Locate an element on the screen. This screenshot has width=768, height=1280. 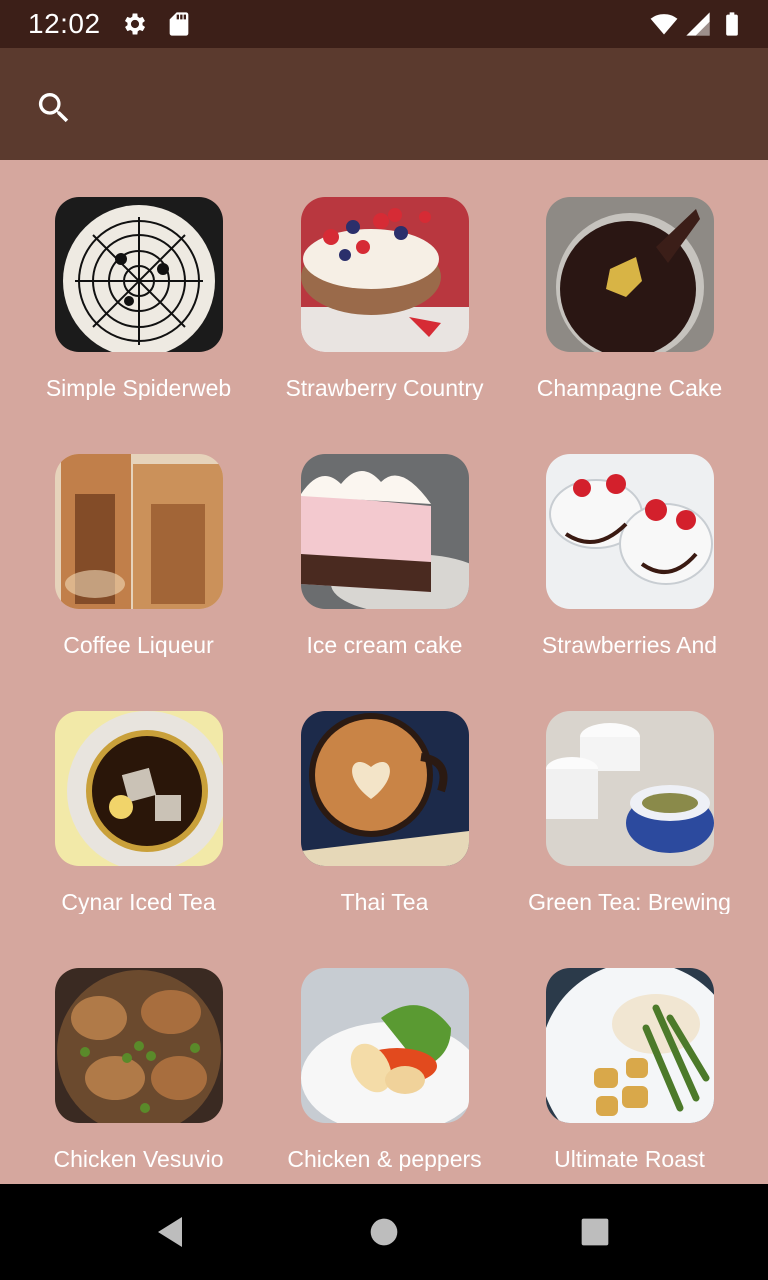
home-icon is located at coordinates (384, 1232).